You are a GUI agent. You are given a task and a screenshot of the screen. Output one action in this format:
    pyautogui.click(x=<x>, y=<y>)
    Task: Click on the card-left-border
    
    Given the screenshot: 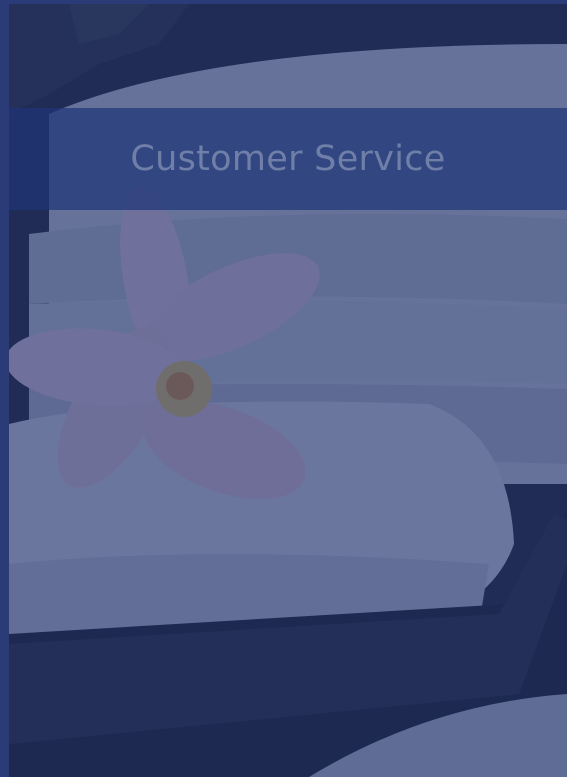 What is the action you would take?
    pyautogui.click(x=4, y=388)
    